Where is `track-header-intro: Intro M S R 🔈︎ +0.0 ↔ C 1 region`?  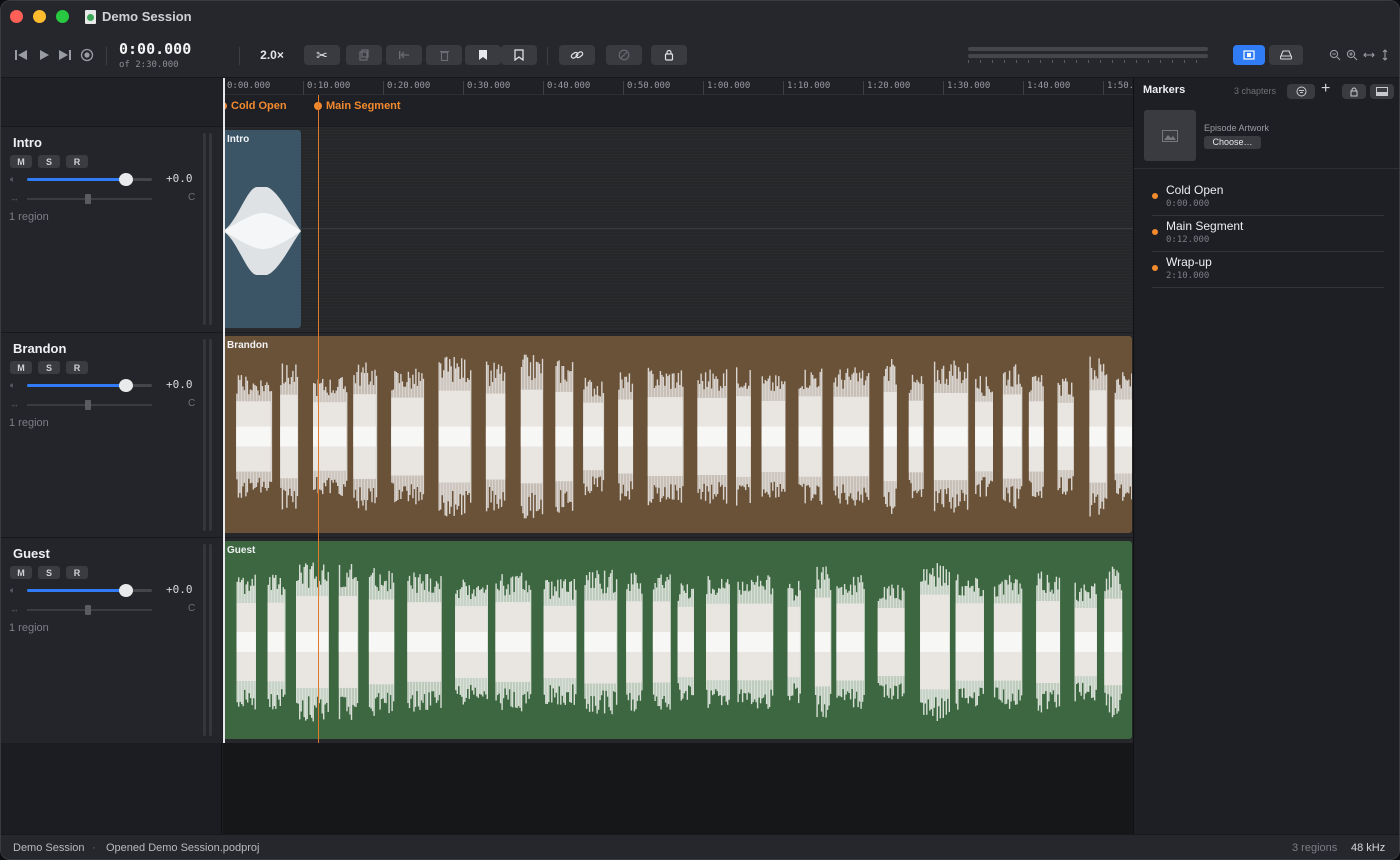
track-header-intro: Intro M S R 🔈︎ +0.0 ↔ C 1 region is located at coordinates (111, 229).